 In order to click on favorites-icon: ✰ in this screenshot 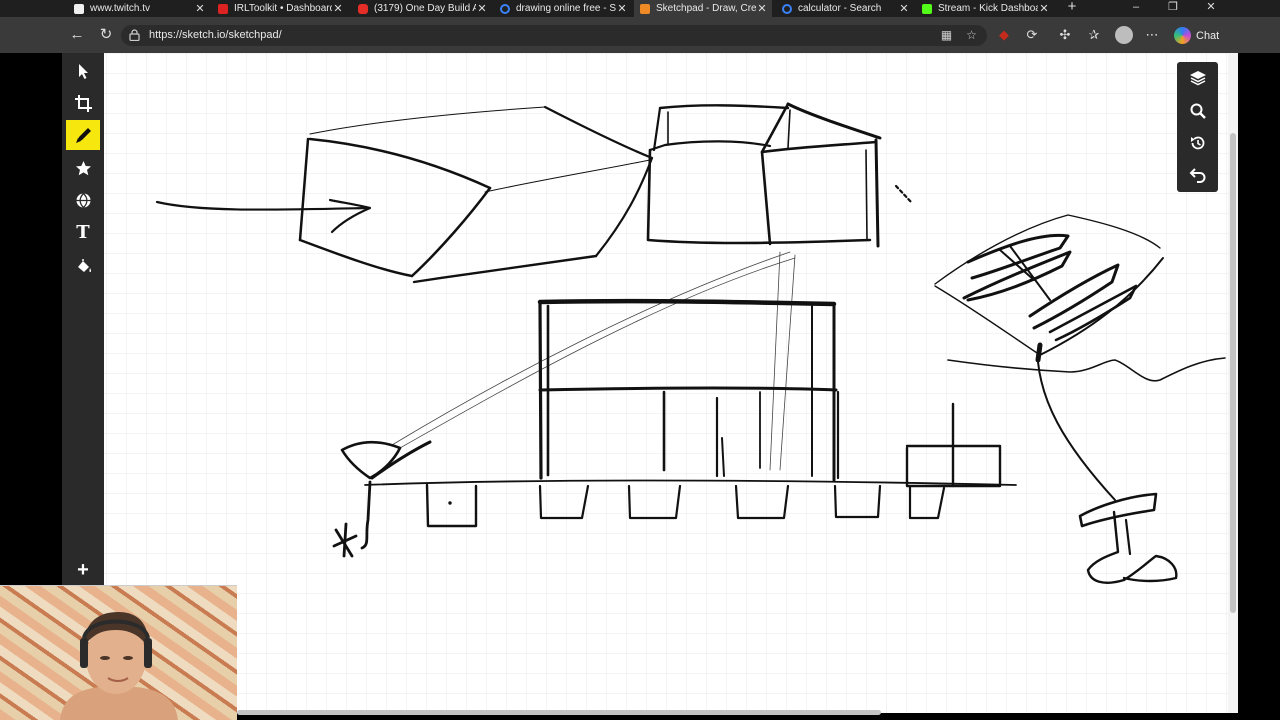, I will do `click(1094, 35)`.